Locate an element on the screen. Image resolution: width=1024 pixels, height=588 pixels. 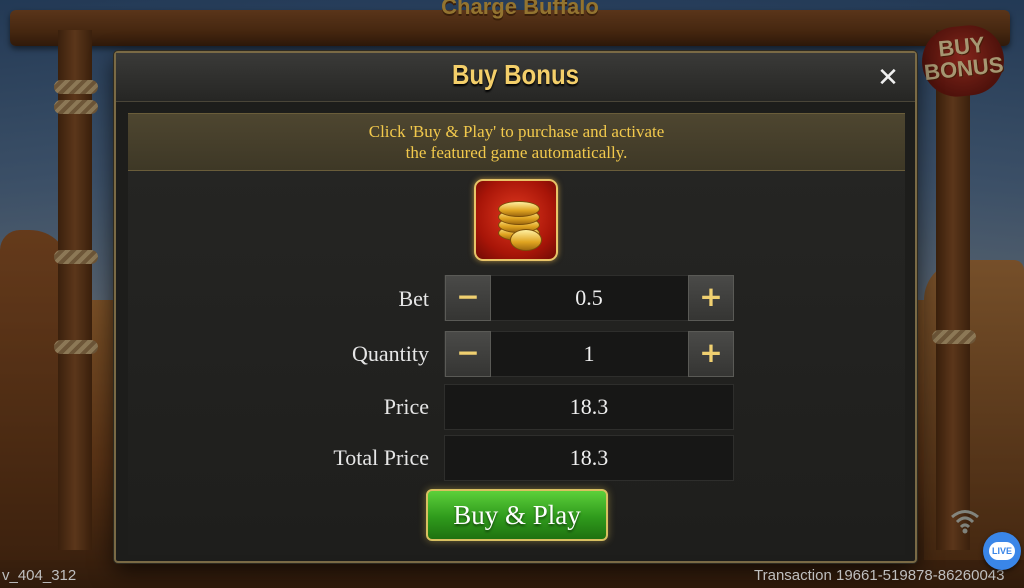
total-price-label: Total Price is located at coordinates (381, 457).